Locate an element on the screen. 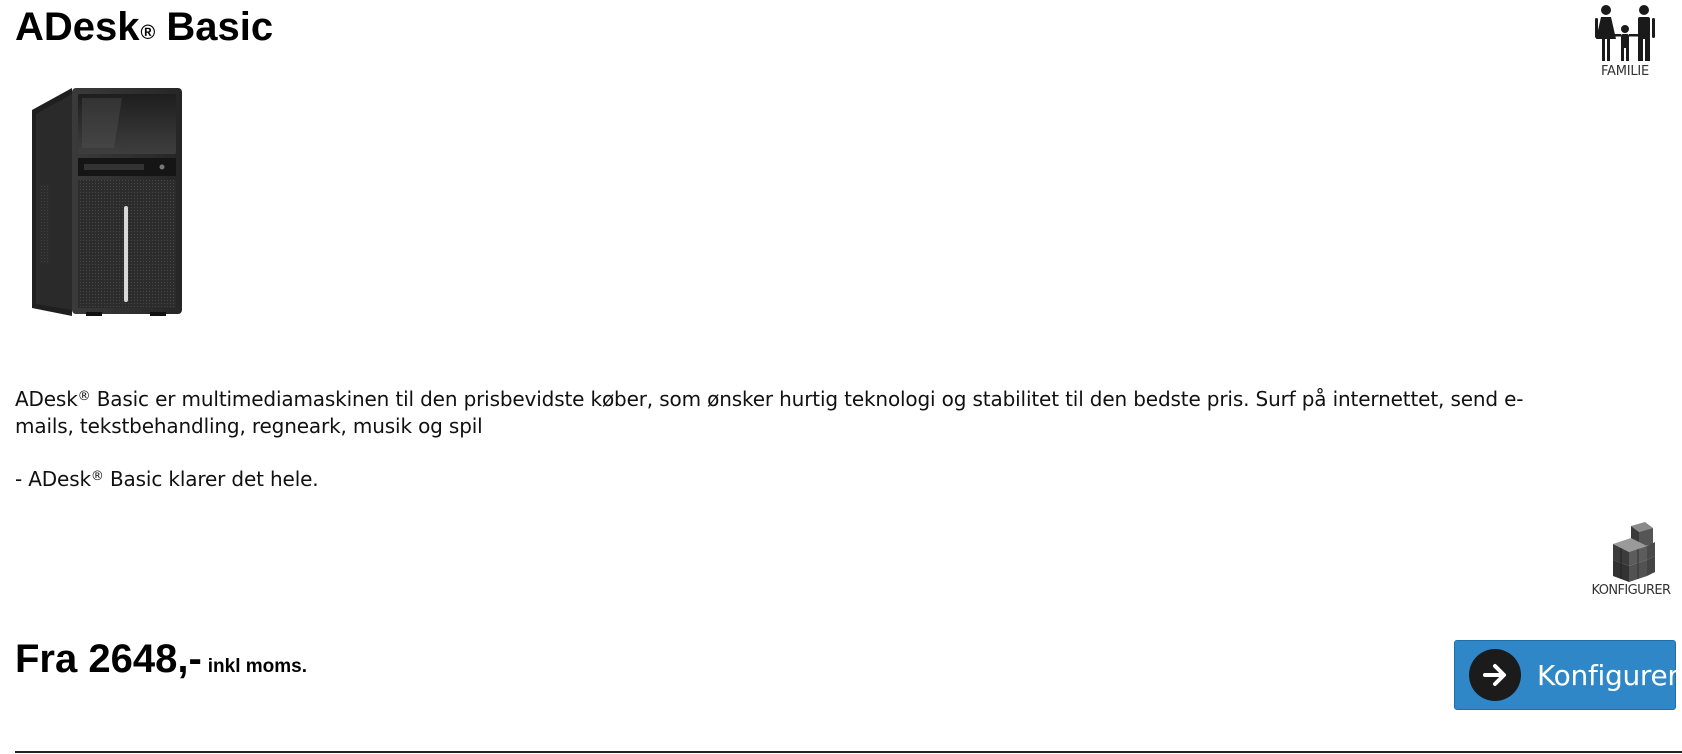 This screenshot has height=754, width=1682. configure-badge: KONFIGURER is located at coordinates (1631, 565).